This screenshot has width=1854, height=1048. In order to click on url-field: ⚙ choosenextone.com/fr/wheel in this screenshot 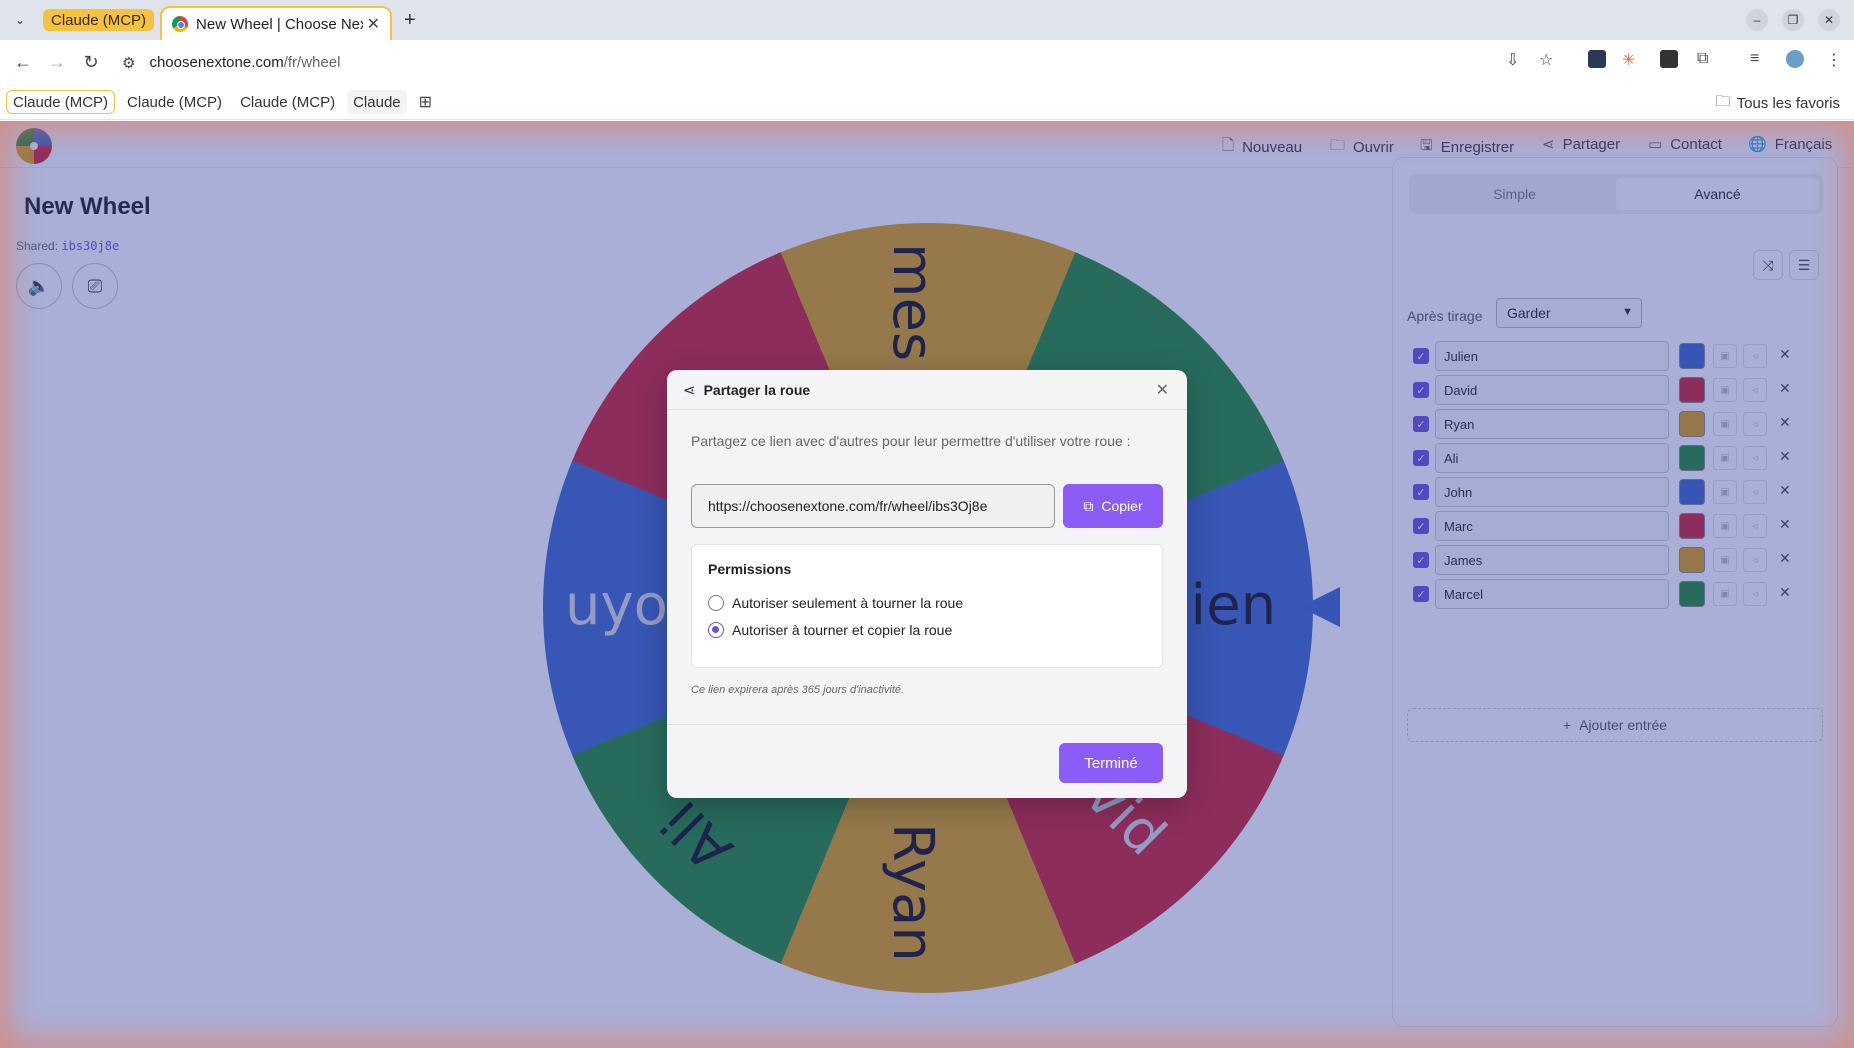, I will do `click(772, 62)`.